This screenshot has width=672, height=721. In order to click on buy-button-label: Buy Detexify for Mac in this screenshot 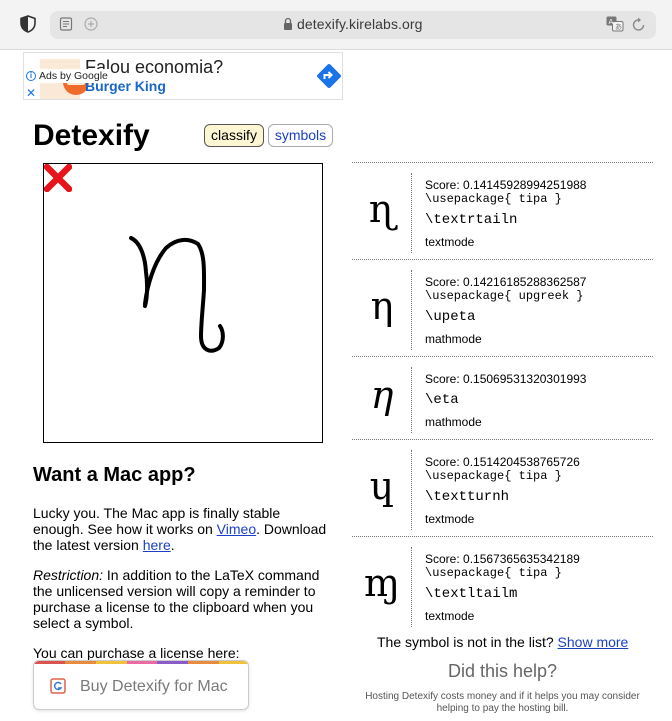, I will do `click(154, 686)`.